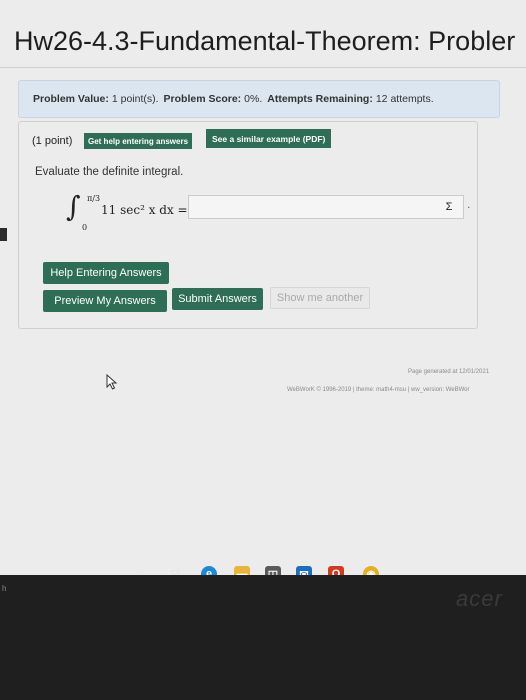 Image resolution: width=526 pixels, height=700 pixels. What do you see at coordinates (320, 99) in the screenshot?
I see `attempts-label: Attempts Remaining:` at bounding box center [320, 99].